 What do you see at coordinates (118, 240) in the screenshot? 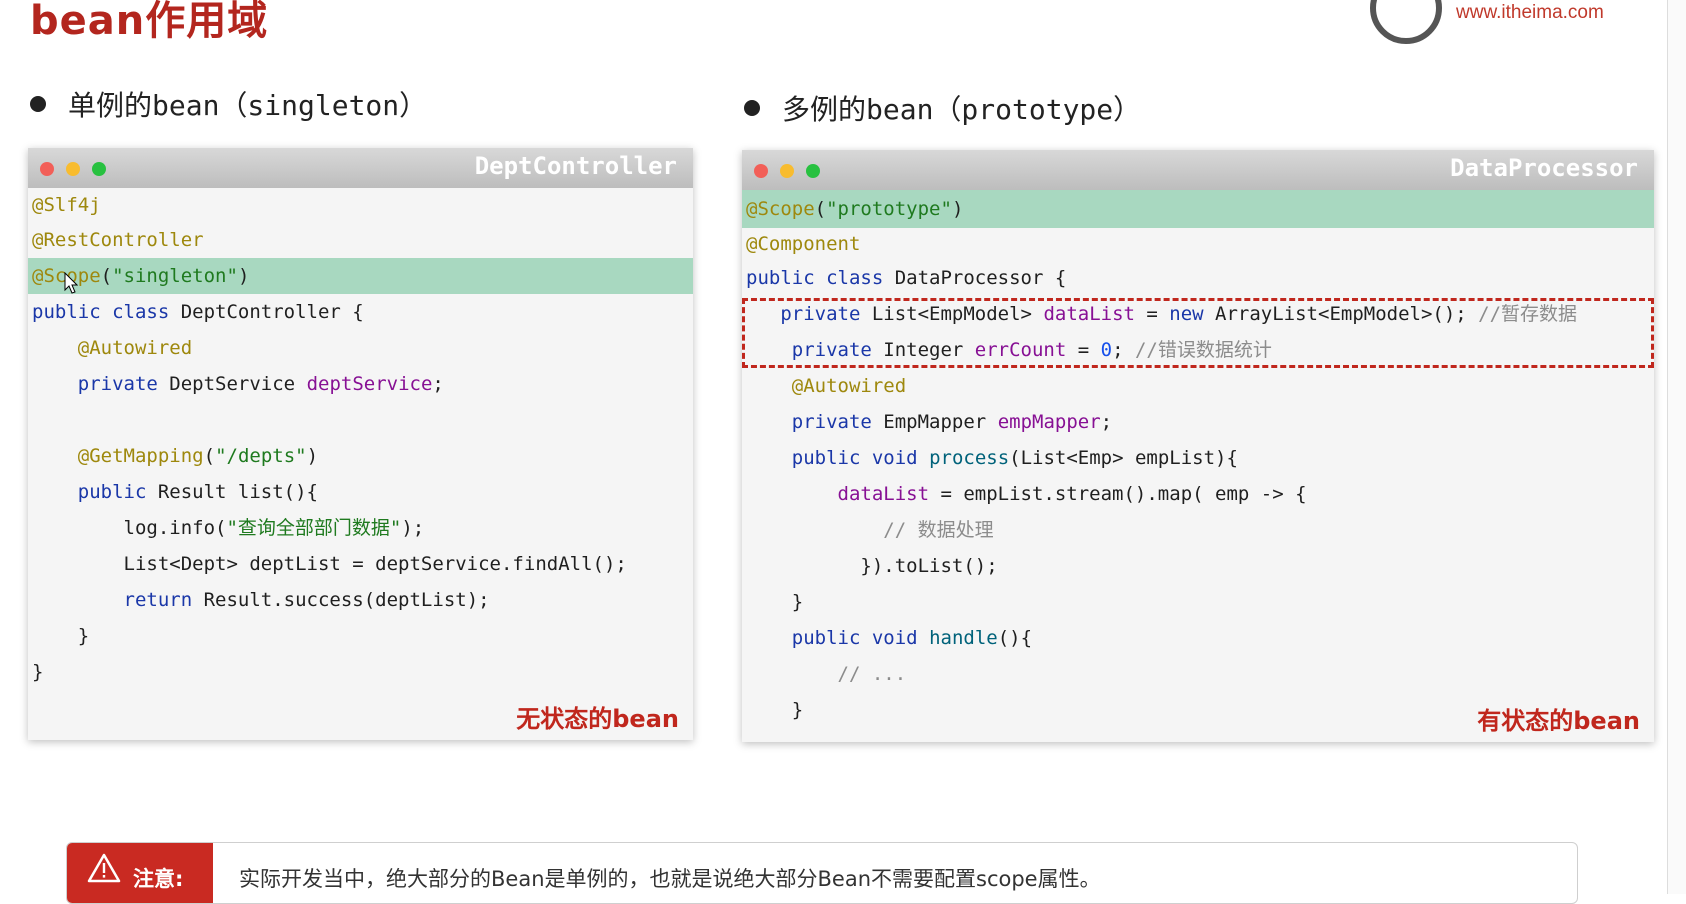
I see `code-line: @RestController` at bounding box center [118, 240].